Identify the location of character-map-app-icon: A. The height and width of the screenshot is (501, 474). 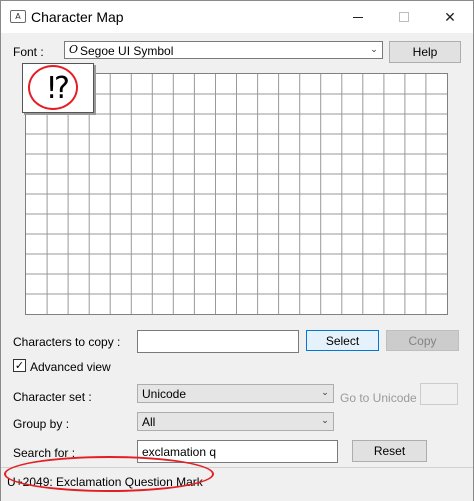
(18, 16).